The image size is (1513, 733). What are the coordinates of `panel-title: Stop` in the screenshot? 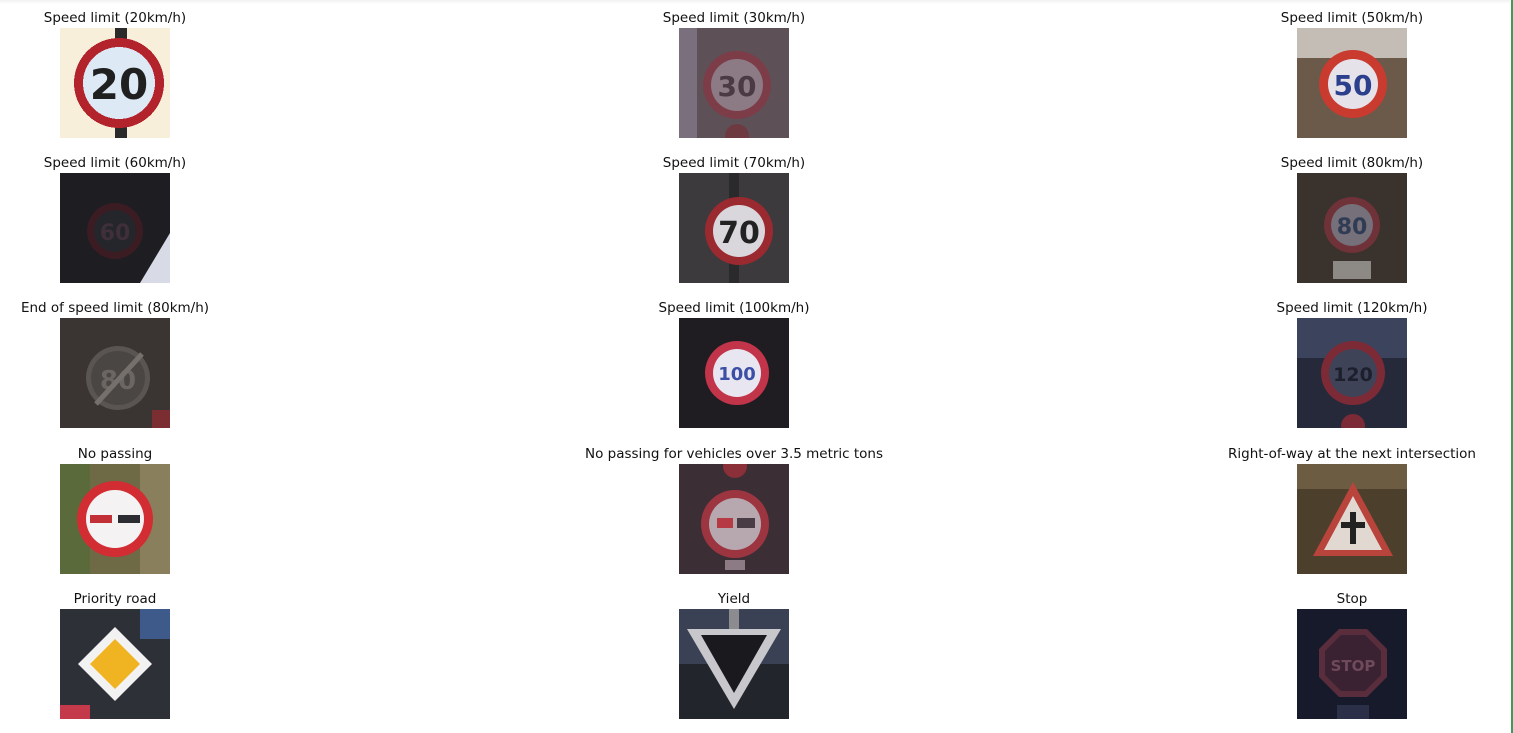 It's located at (1352, 599).